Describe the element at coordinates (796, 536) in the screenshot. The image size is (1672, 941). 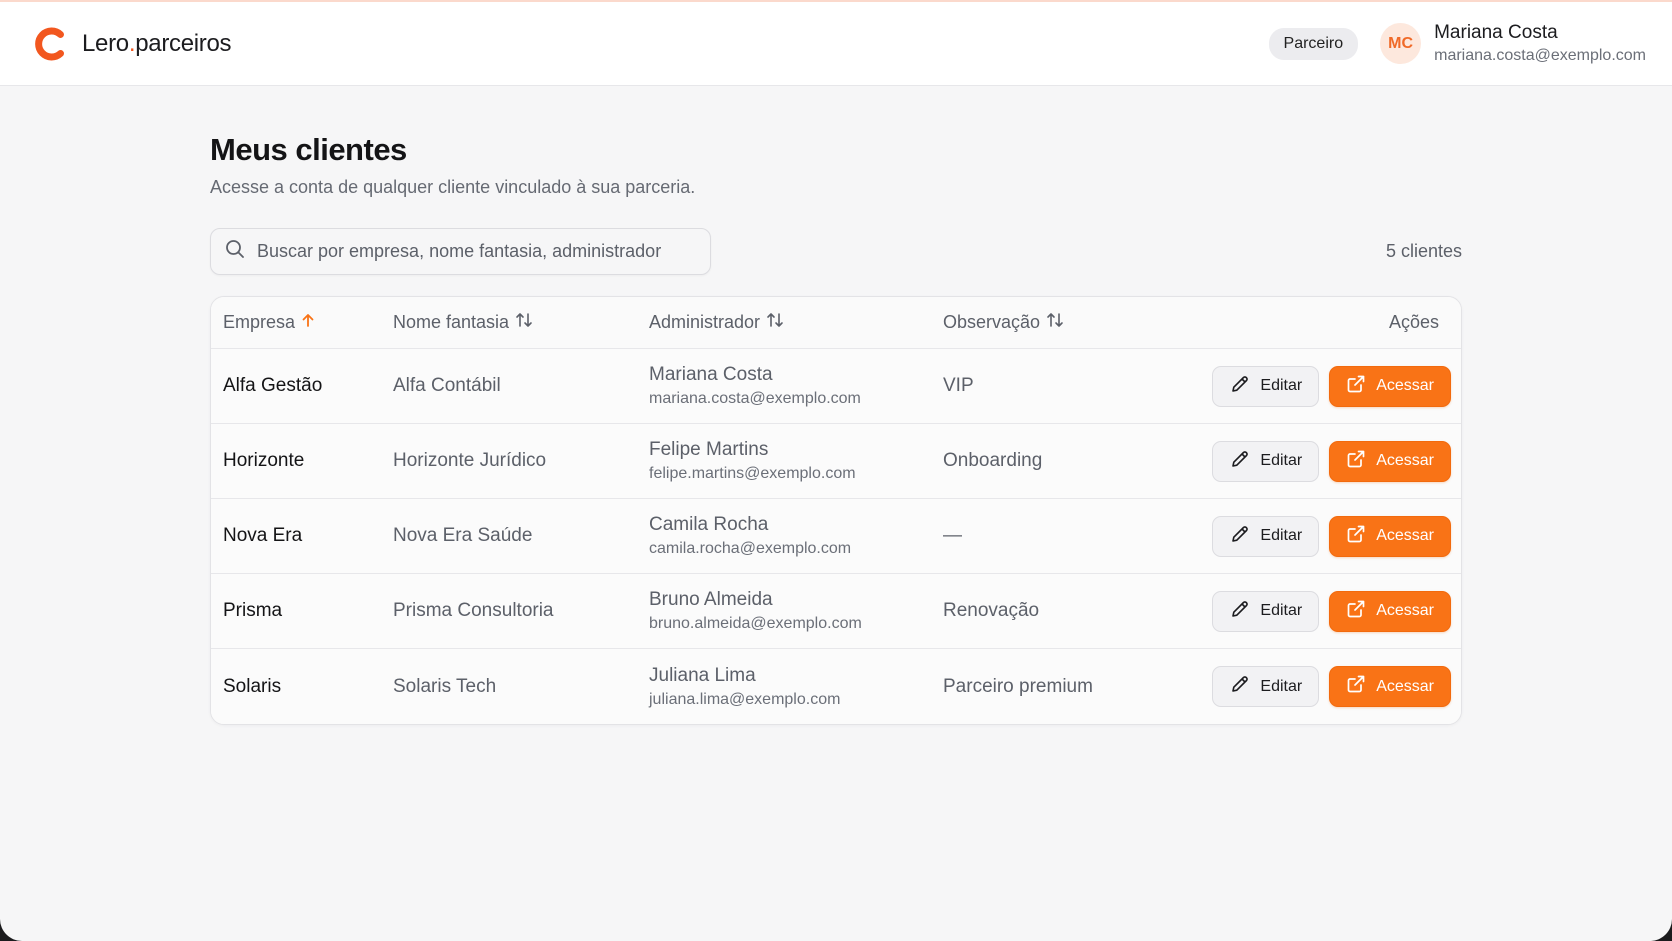
I see `cell-admin: Camila Rocha camila.rocha@exemplo.com` at that location.